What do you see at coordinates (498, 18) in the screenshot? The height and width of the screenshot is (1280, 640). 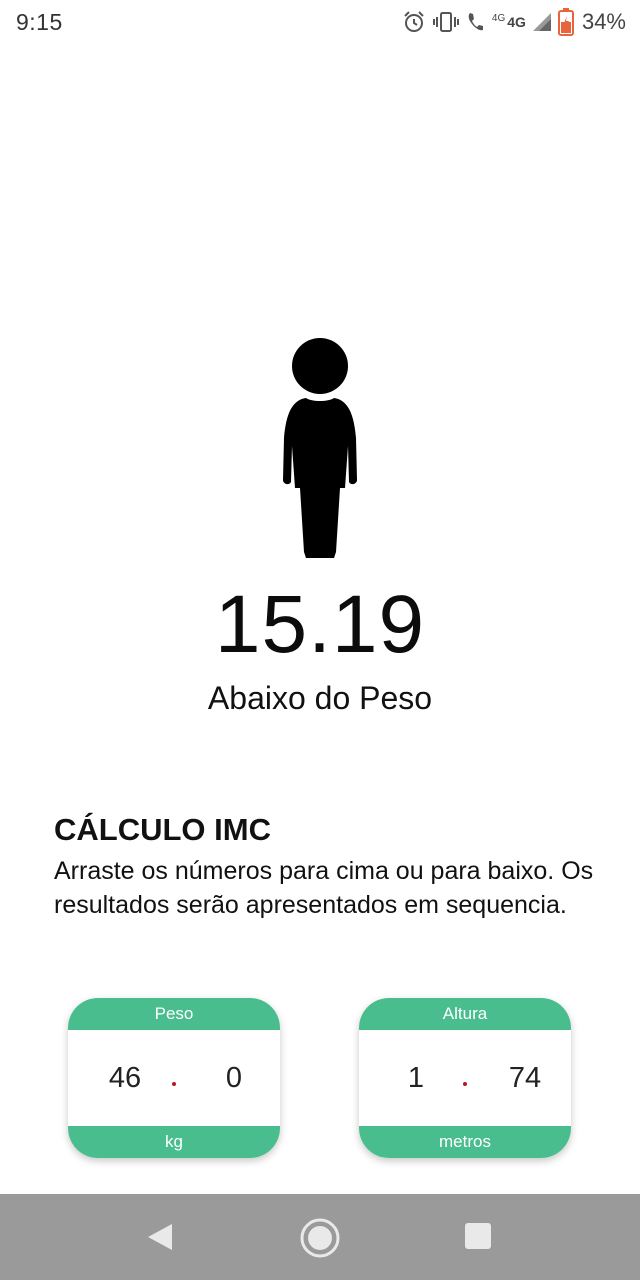 I see `network-small-label: 4G` at bounding box center [498, 18].